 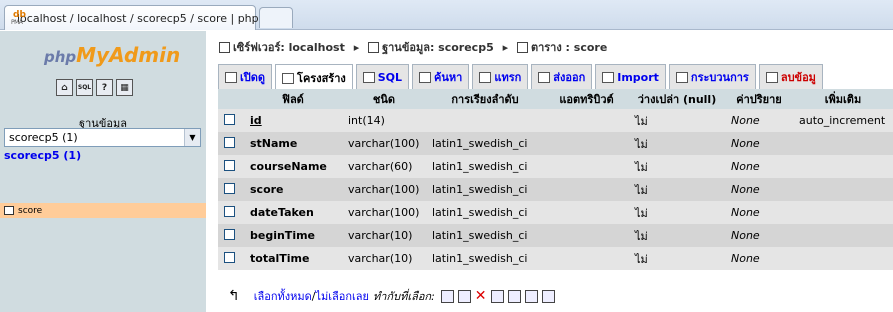 What do you see at coordinates (321, 78) in the screenshot?
I see `tab-label: โครงสร้าง` at bounding box center [321, 78].